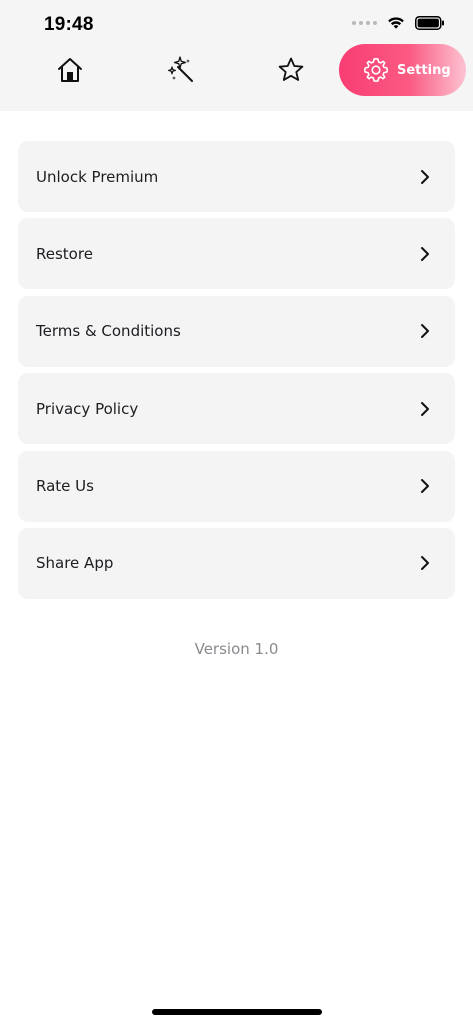  I want to click on tab-home, so click(70, 70).